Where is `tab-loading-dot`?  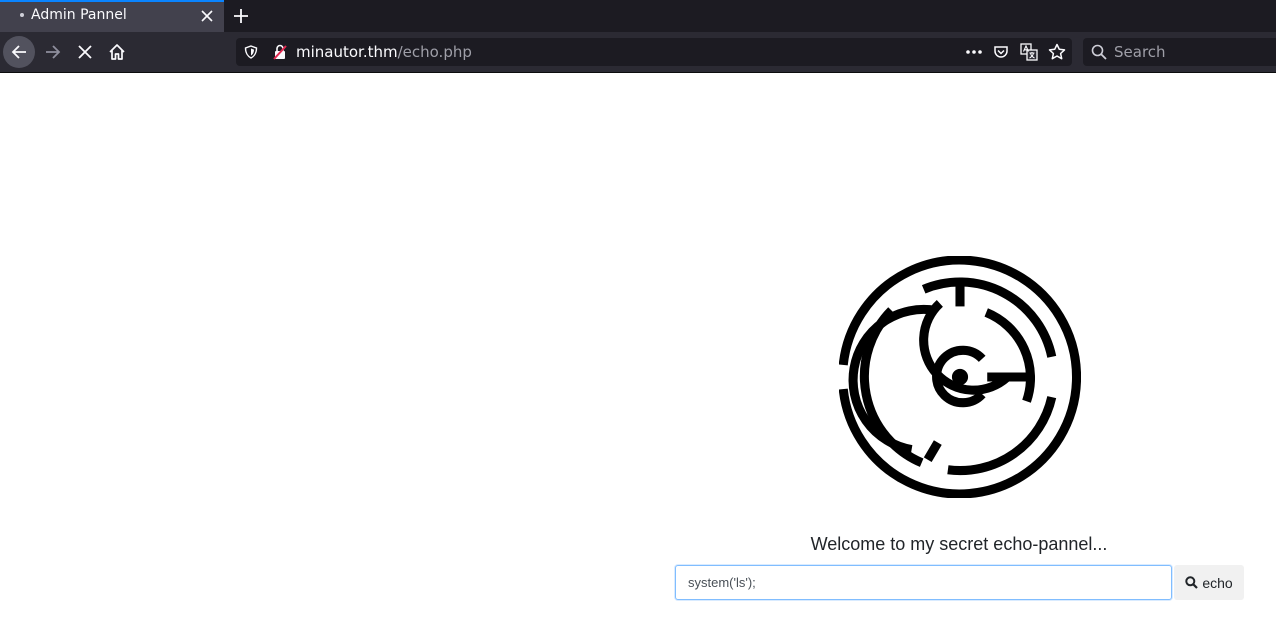
tab-loading-dot is located at coordinates (22, 15).